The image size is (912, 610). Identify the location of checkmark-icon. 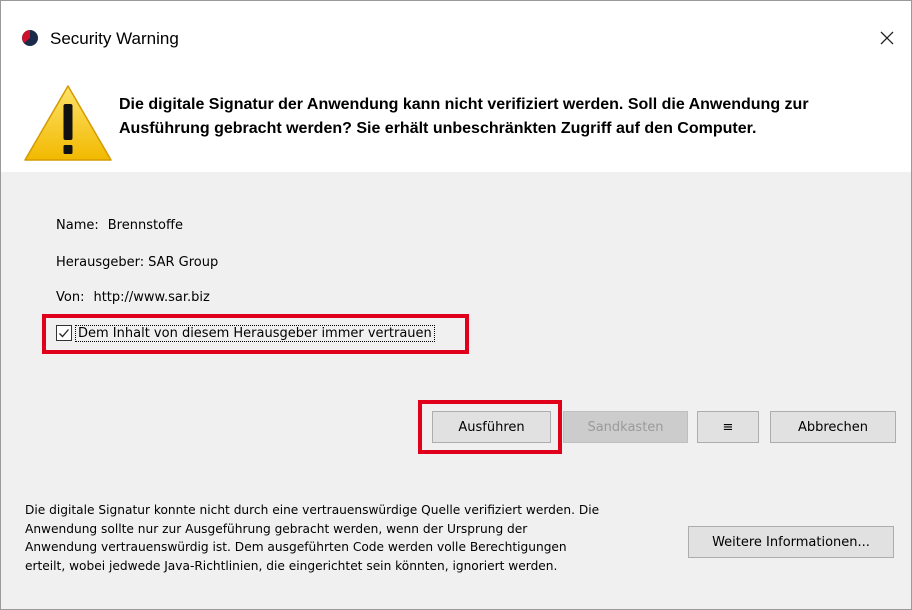
(64, 333).